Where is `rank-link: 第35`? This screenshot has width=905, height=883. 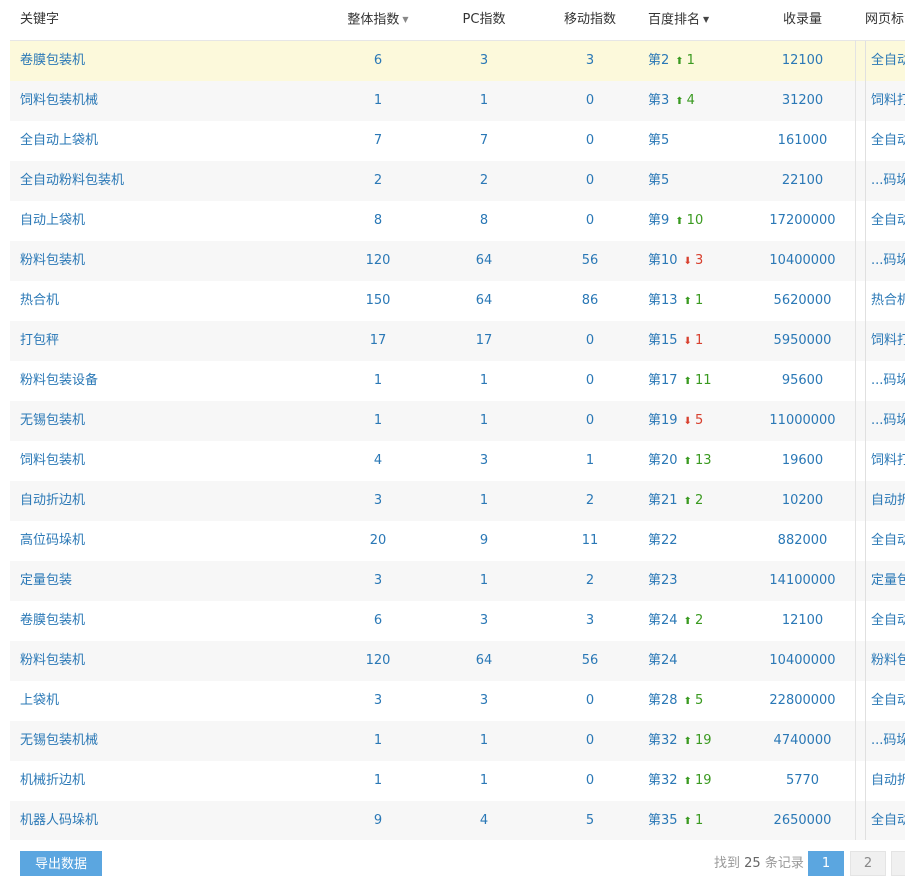
rank-link: 第35 is located at coordinates (663, 820).